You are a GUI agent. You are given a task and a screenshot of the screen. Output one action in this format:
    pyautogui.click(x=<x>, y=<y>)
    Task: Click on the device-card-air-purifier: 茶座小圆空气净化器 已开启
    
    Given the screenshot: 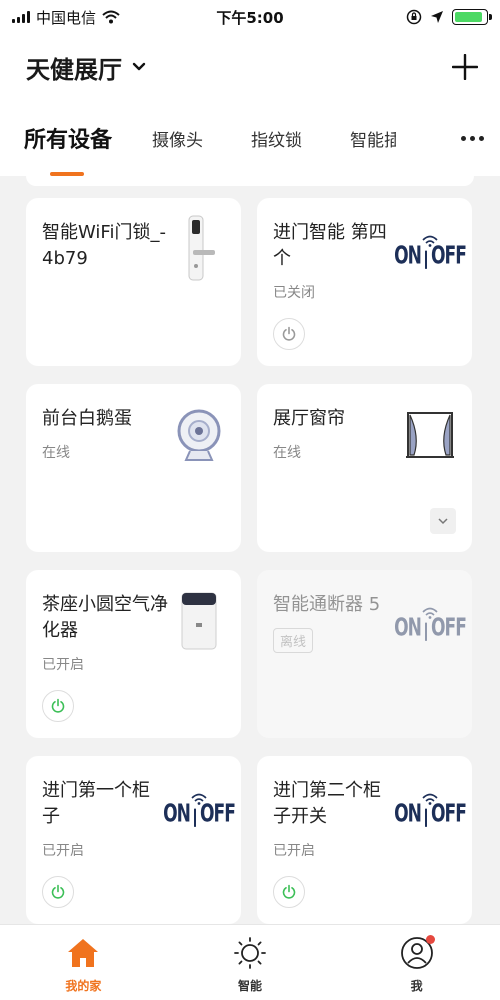 What is the action you would take?
    pyautogui.click(x=133, y=654)
    